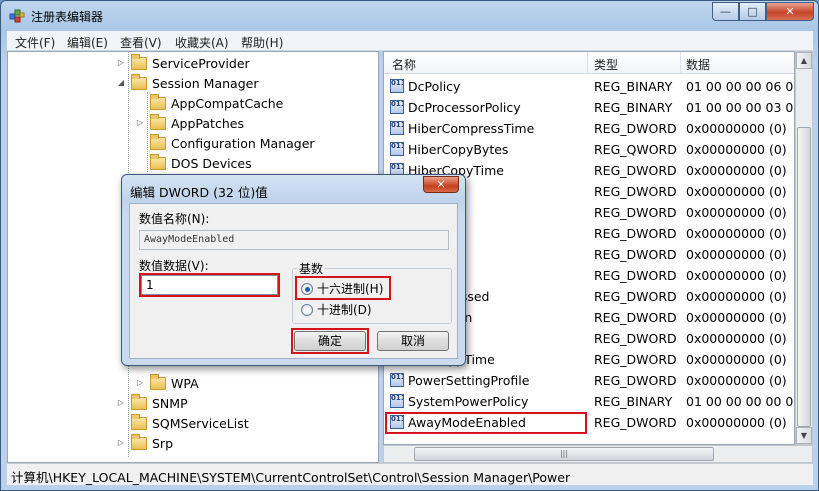 Image resolution: width=819 pixels, height=491 pixels. I want to click on tree-item-label: Configuration Manager, so click(243, 143).